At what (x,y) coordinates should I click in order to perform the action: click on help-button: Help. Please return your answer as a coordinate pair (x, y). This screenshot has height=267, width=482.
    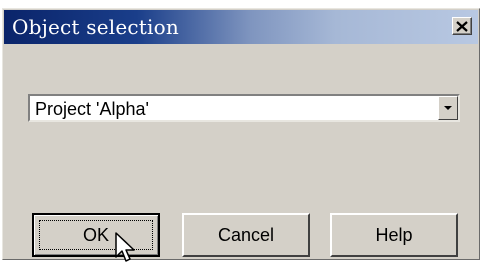
    Looking at the image, I should click on (394, 235).